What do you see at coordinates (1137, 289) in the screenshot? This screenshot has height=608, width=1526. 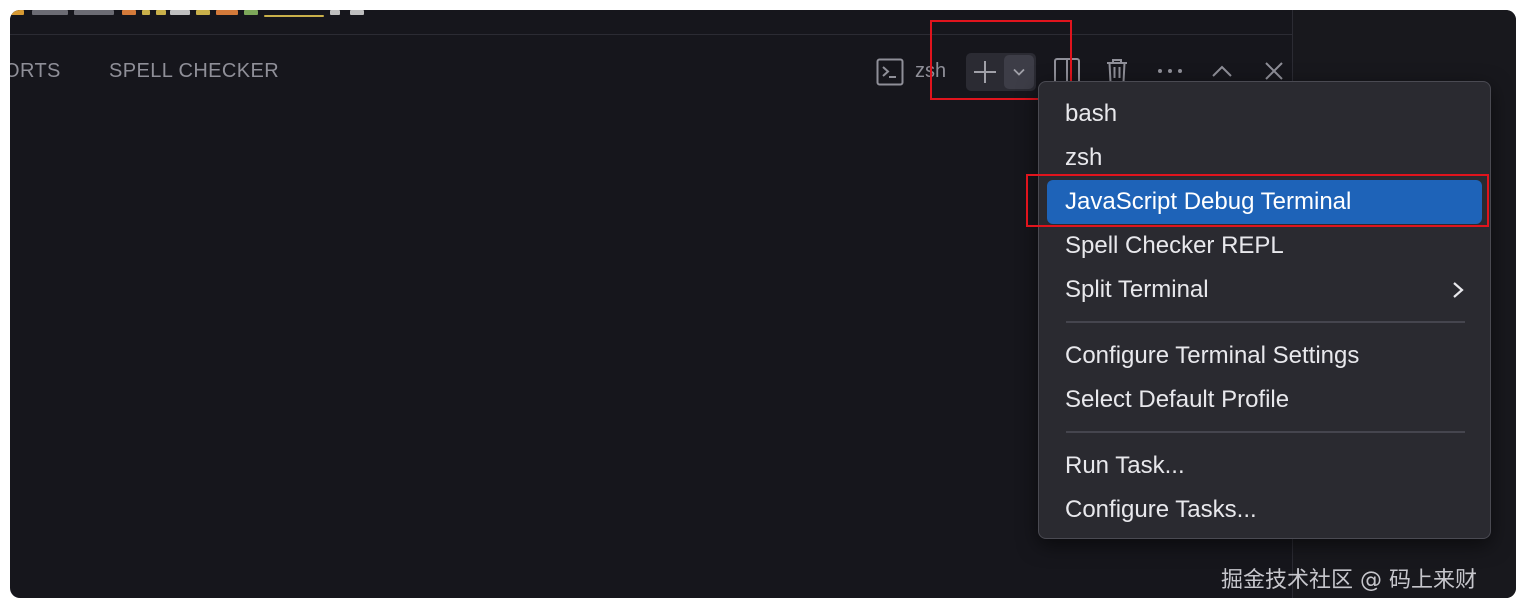 I see `menu-item-label: Split Terminal` at bounding box center [1137, 289].